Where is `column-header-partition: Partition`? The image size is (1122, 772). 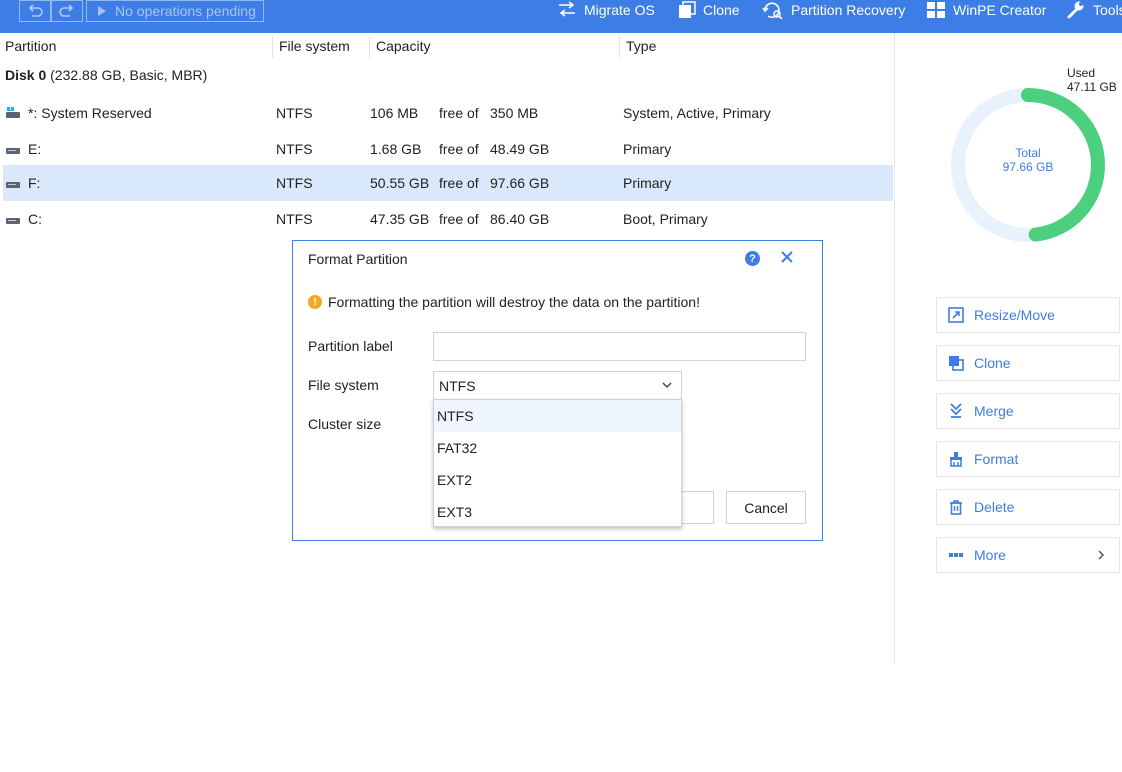
column-header-partition: Partition is located at coordinates (30, 46).